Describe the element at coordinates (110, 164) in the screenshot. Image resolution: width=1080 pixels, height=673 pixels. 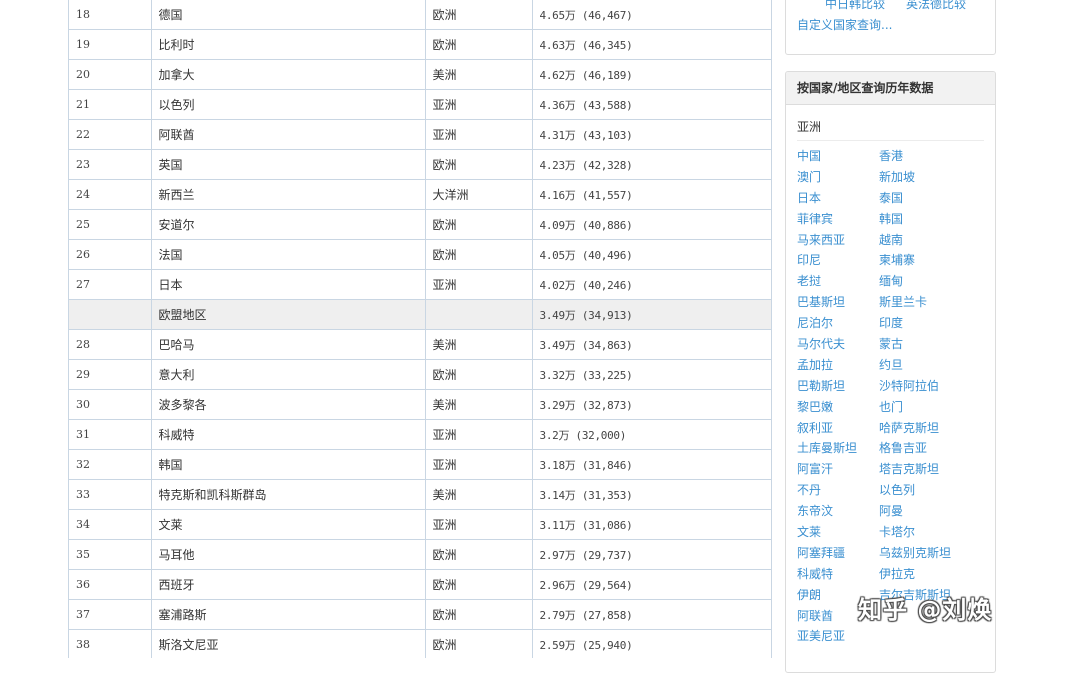
I see `rank-cell: 23` at that location.